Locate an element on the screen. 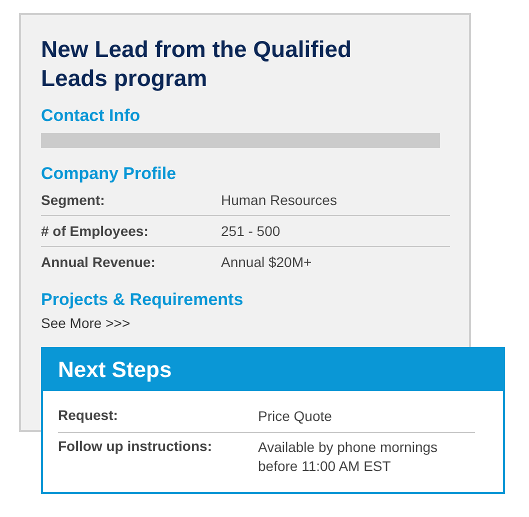 The height and width of the screenshot is (517, 529). field-label: Request: is located at coordinates (88, 416).